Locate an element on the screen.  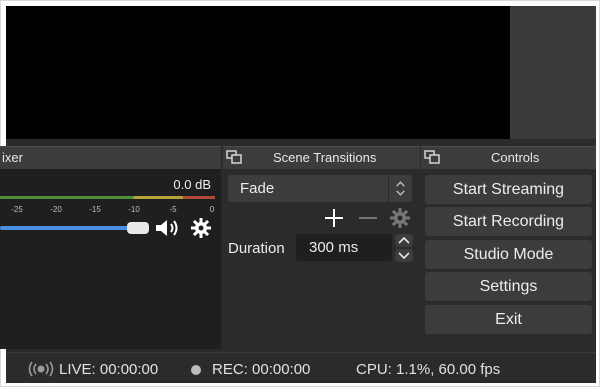
duration-stepper-icon is located at coordinates (404, 248).